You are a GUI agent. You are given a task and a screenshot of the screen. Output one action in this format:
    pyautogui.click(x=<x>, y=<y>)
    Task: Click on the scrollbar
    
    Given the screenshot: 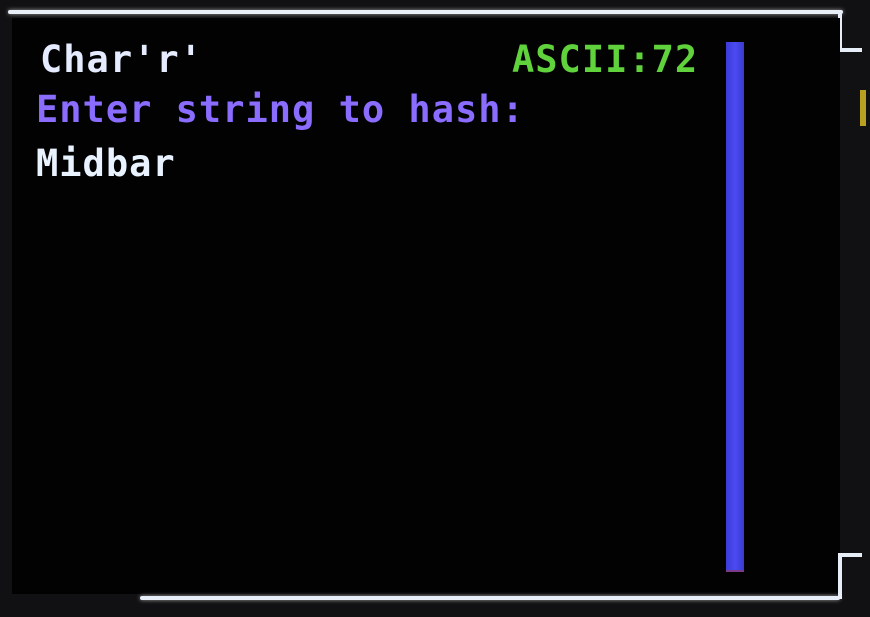 What is the action you would take?
    pyautogui.click(x=735, y=307)
    